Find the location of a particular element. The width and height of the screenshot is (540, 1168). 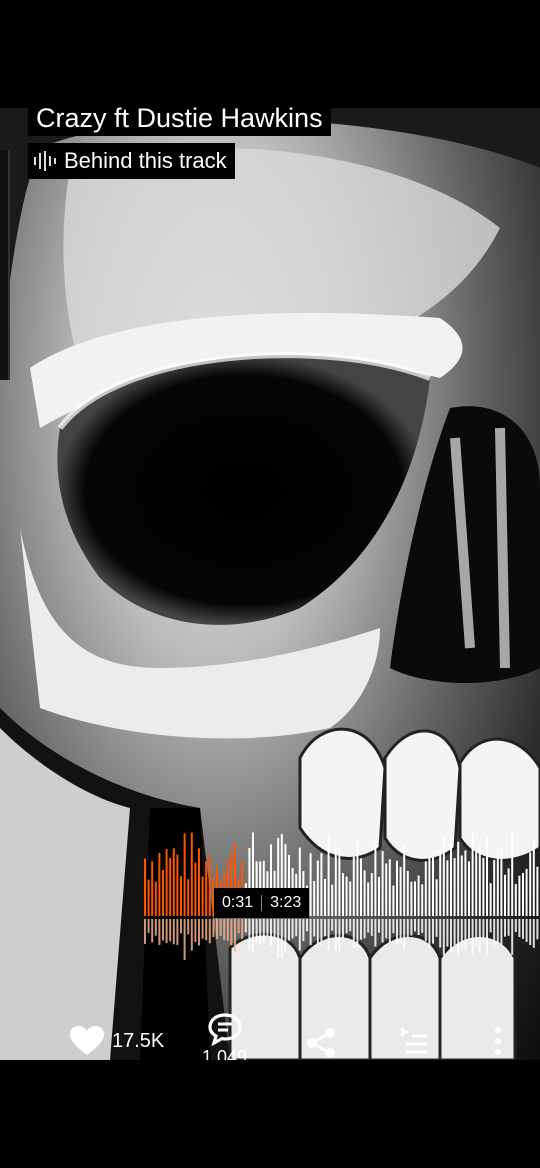

track-duration: 3:23 is located at coordinates (286, 902).